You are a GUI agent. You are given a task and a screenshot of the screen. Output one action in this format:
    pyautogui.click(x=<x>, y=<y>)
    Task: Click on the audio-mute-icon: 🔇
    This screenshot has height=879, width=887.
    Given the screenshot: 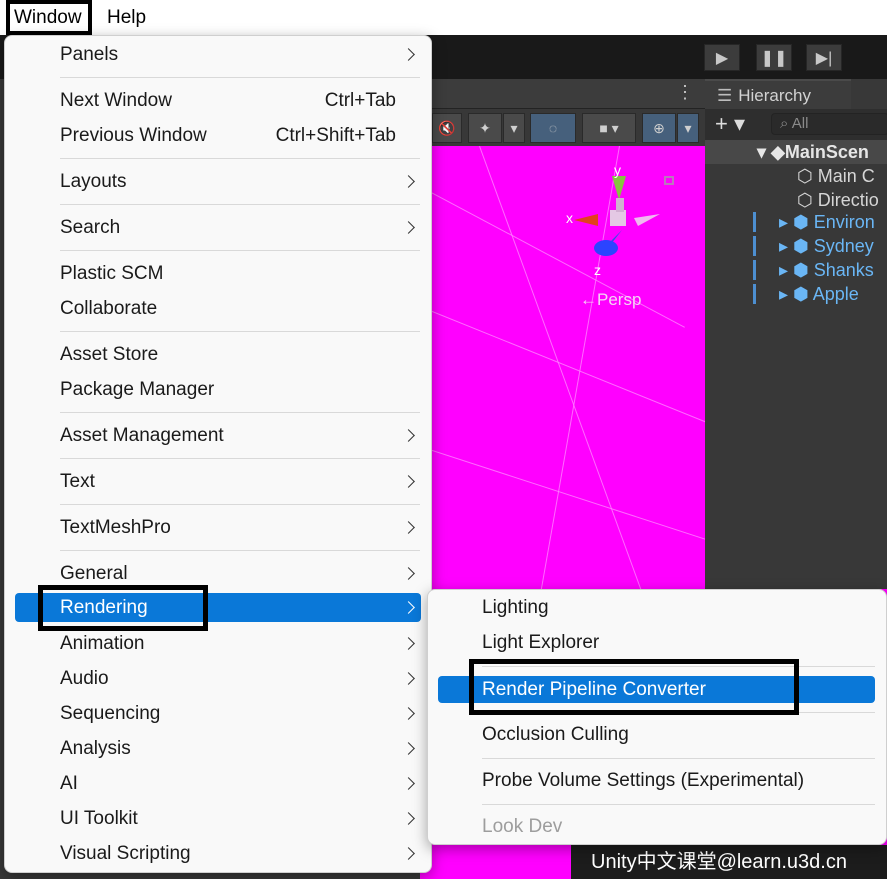 What is the action you would take?
    pyautogui.click(x=447, y=128)
    